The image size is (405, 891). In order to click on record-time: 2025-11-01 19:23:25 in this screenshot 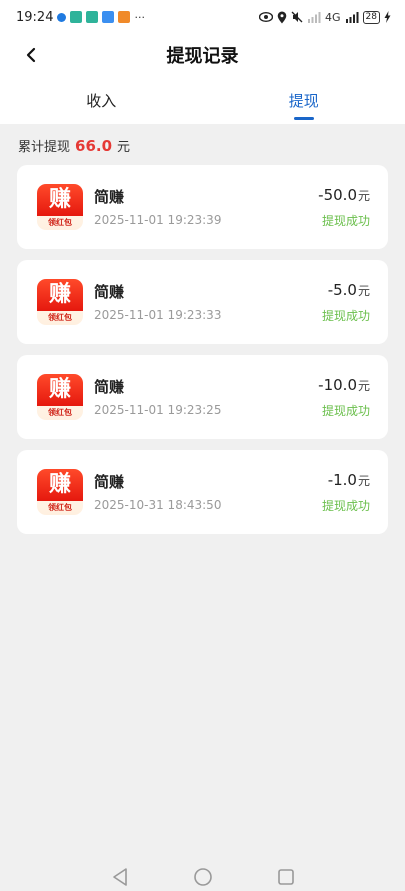, I will do `click(158, 410)`.